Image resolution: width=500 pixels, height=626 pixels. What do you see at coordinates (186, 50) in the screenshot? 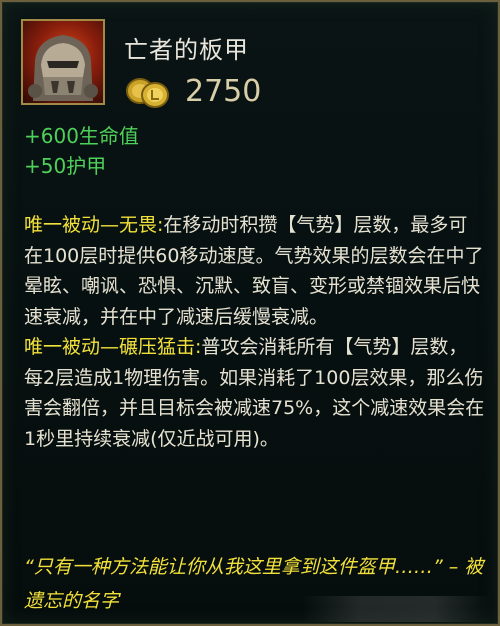
I see `item-name: 亡者的板甲` at bounding box center [186, 50].